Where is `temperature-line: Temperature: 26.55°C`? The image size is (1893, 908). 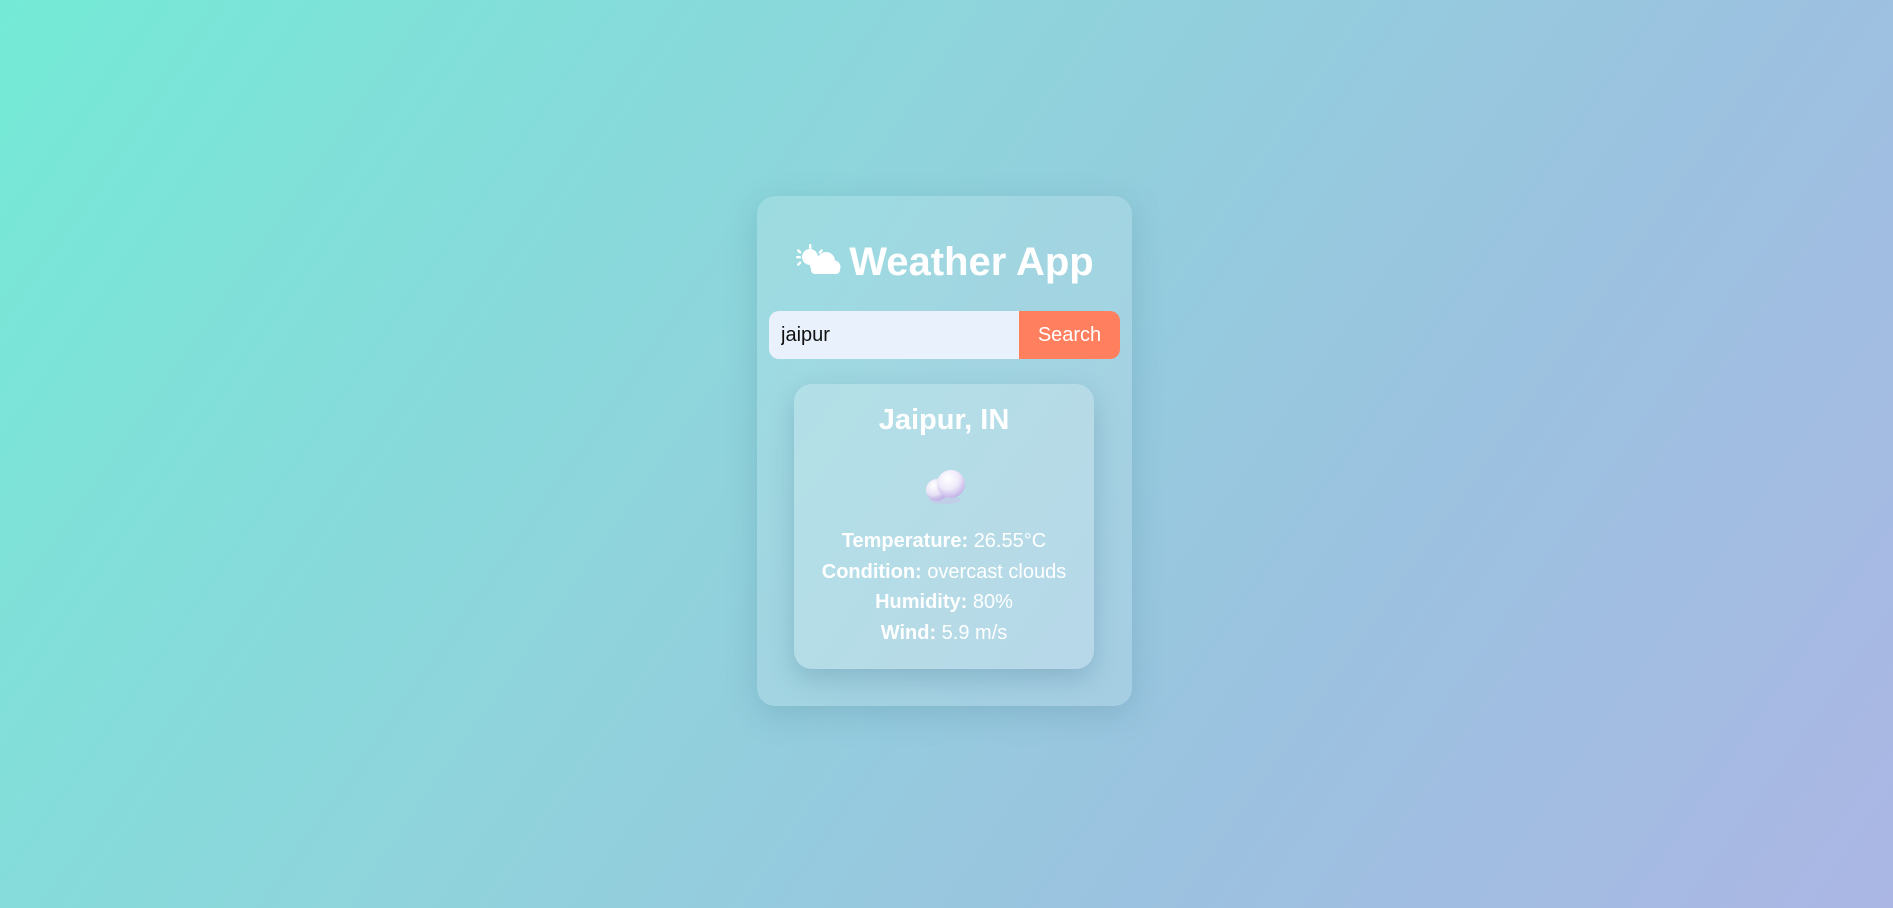 temperature-line: Temperature: 26.55°C is located at coordinates (944, 541).